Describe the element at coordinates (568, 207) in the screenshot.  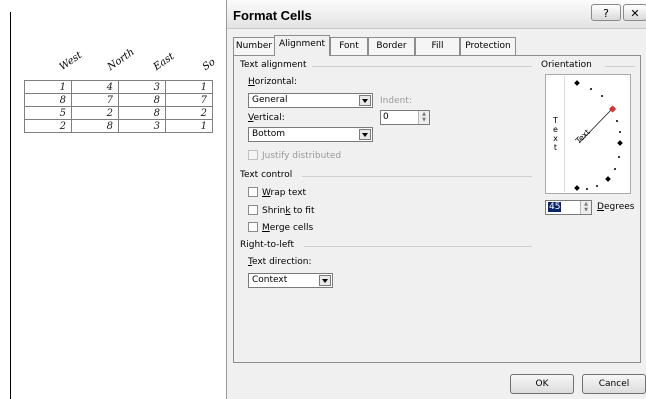
I see `degrees-stepper: 45 ▲ ▼` at that location.